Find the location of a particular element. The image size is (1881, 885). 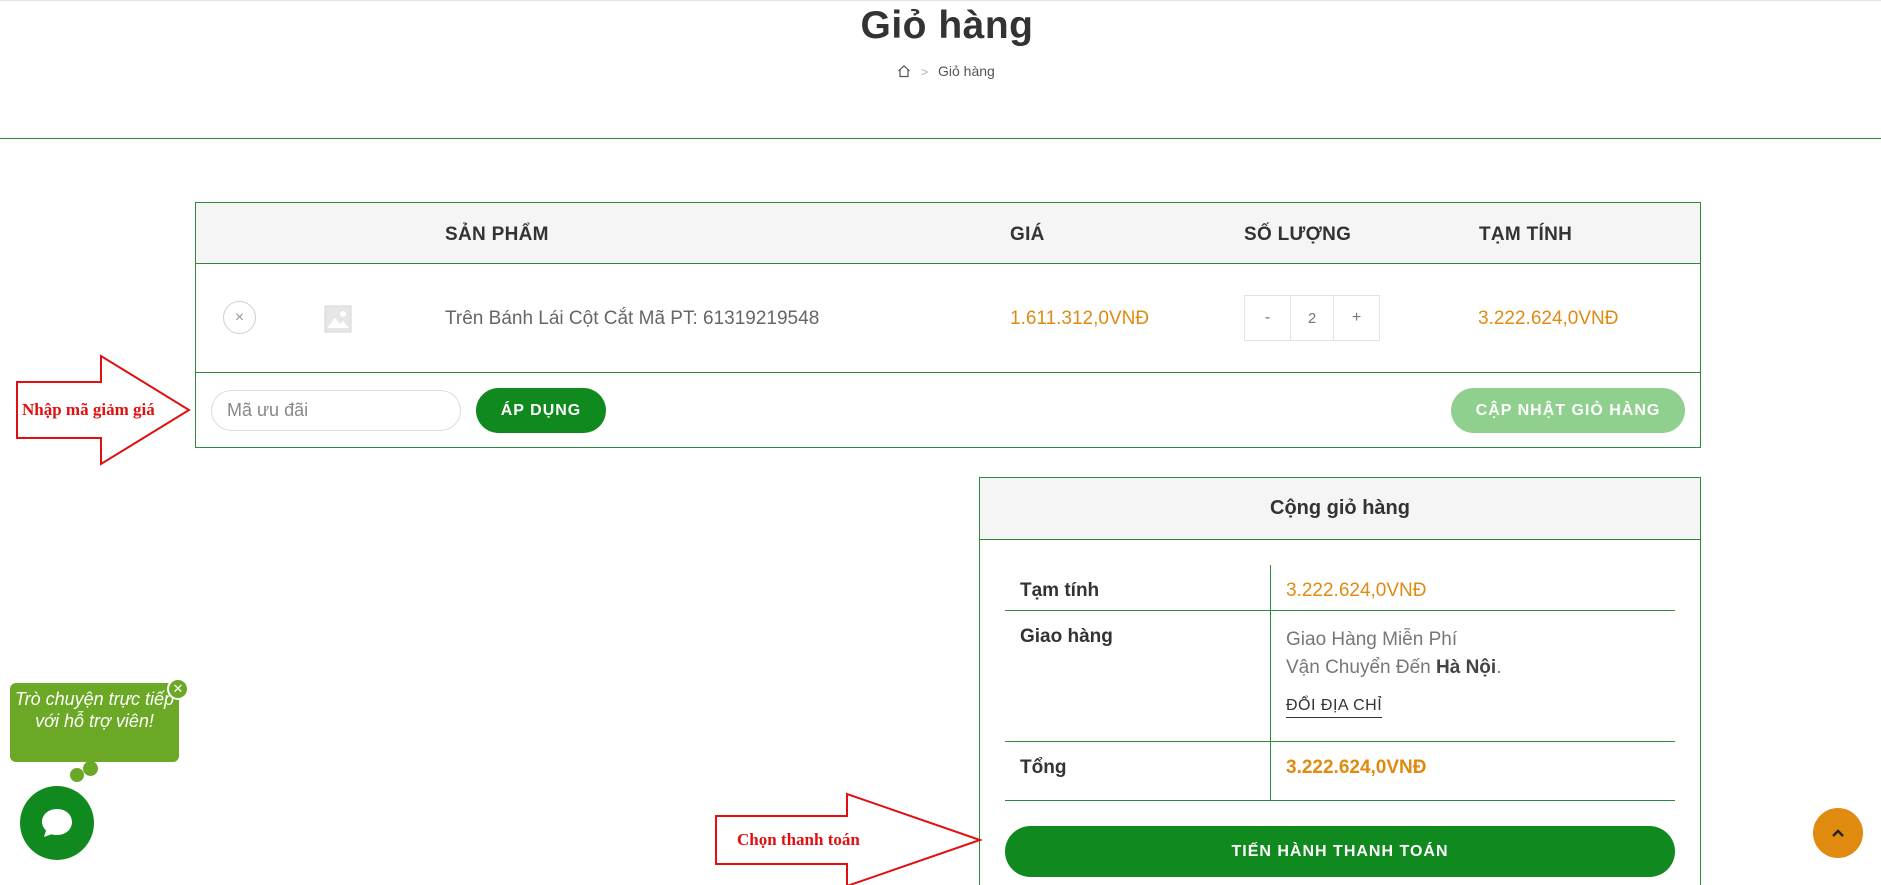

quantity-decrease-button: - is located at coordinates (1267, 318).